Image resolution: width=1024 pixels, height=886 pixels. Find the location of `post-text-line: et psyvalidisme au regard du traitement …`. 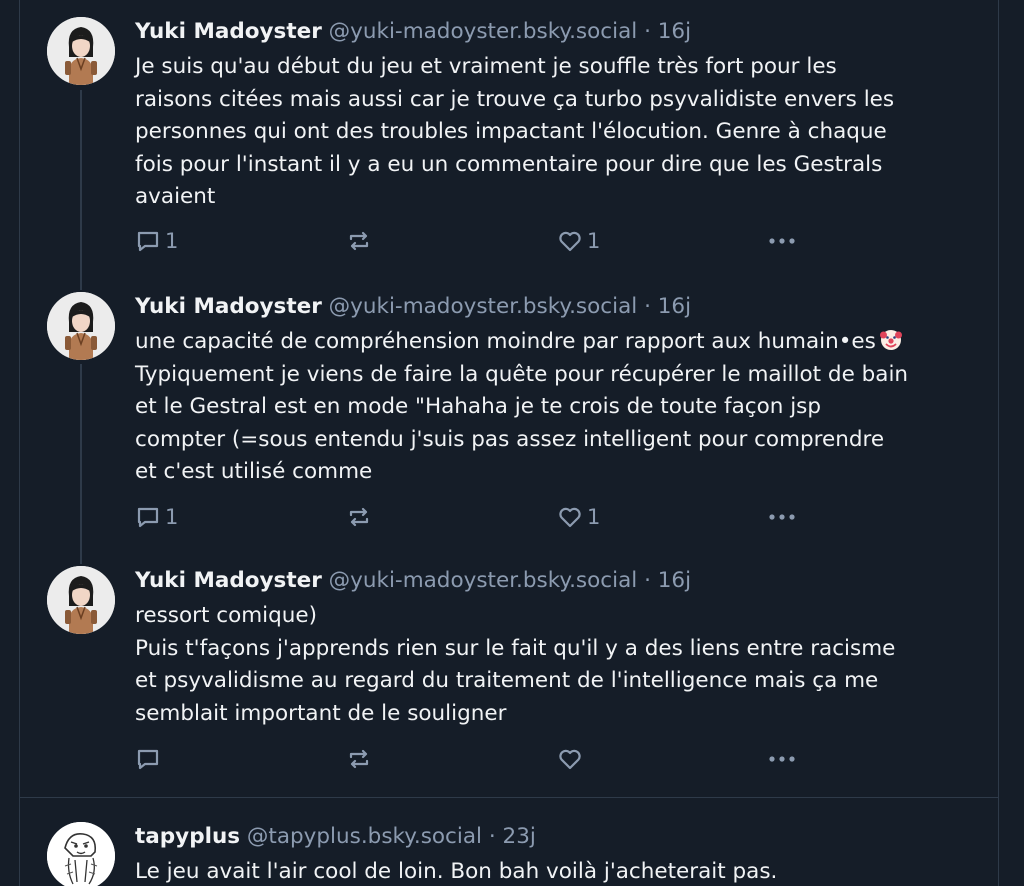

post-text-line: et psyvalidisme au regard du traitement … is located at coordinates (507, 680).